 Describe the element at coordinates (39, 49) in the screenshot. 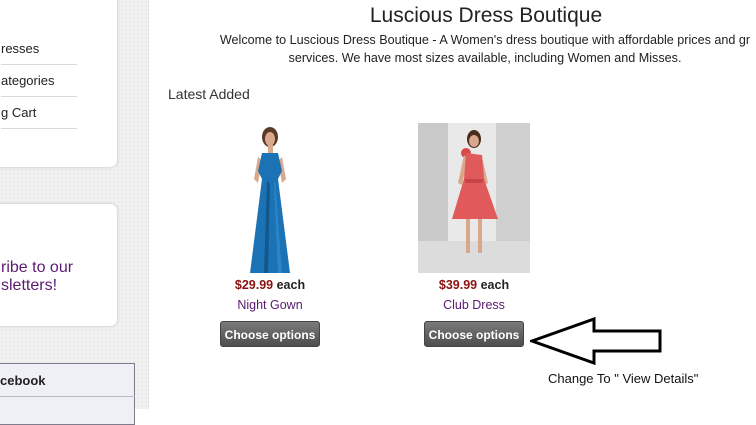

I see `nav-item-dresses: resses` at that location.